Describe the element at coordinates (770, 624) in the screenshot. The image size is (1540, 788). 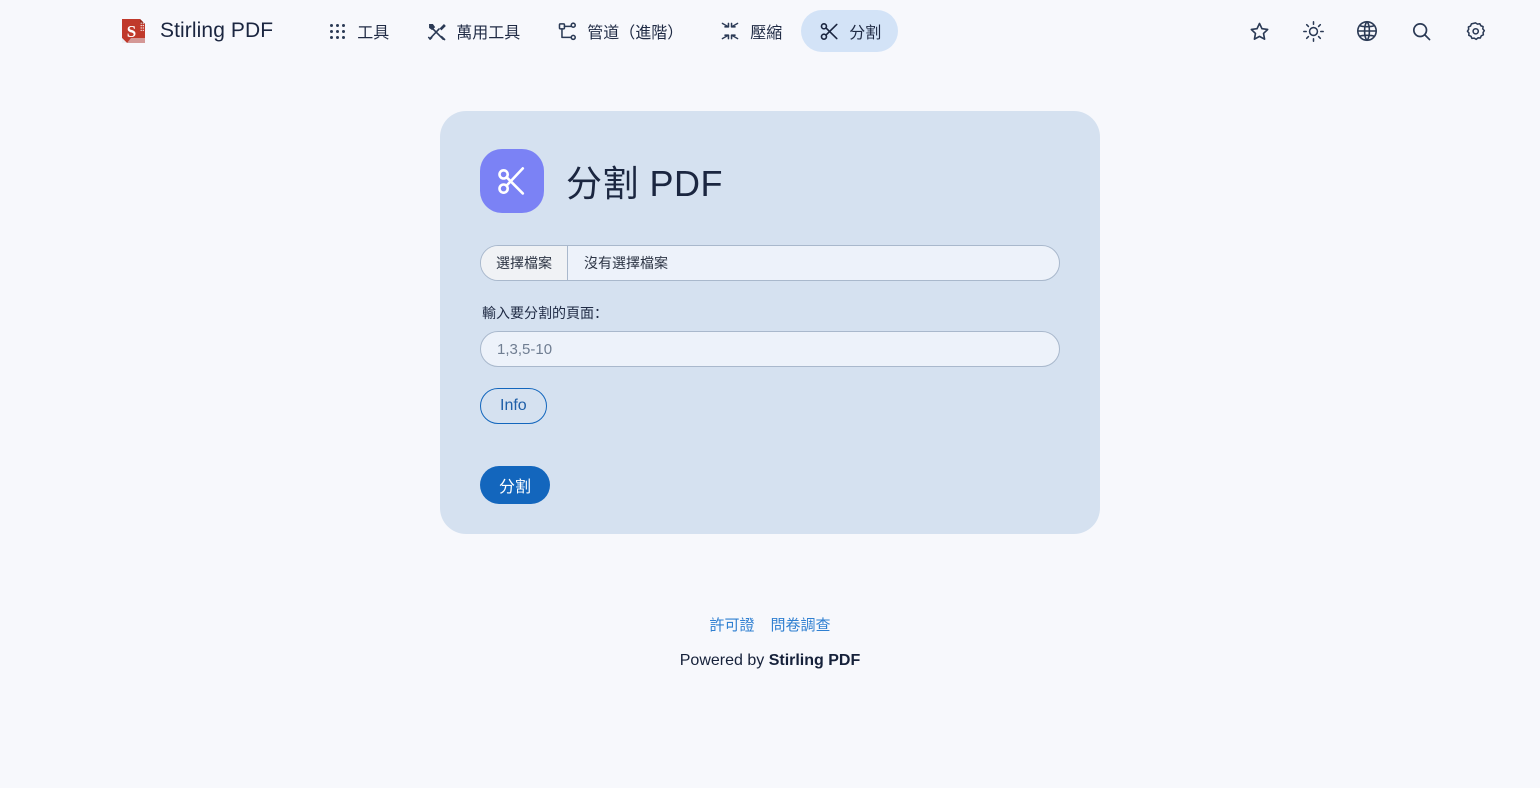
I see `footer-links: 許可證 問卷調查` at that location.